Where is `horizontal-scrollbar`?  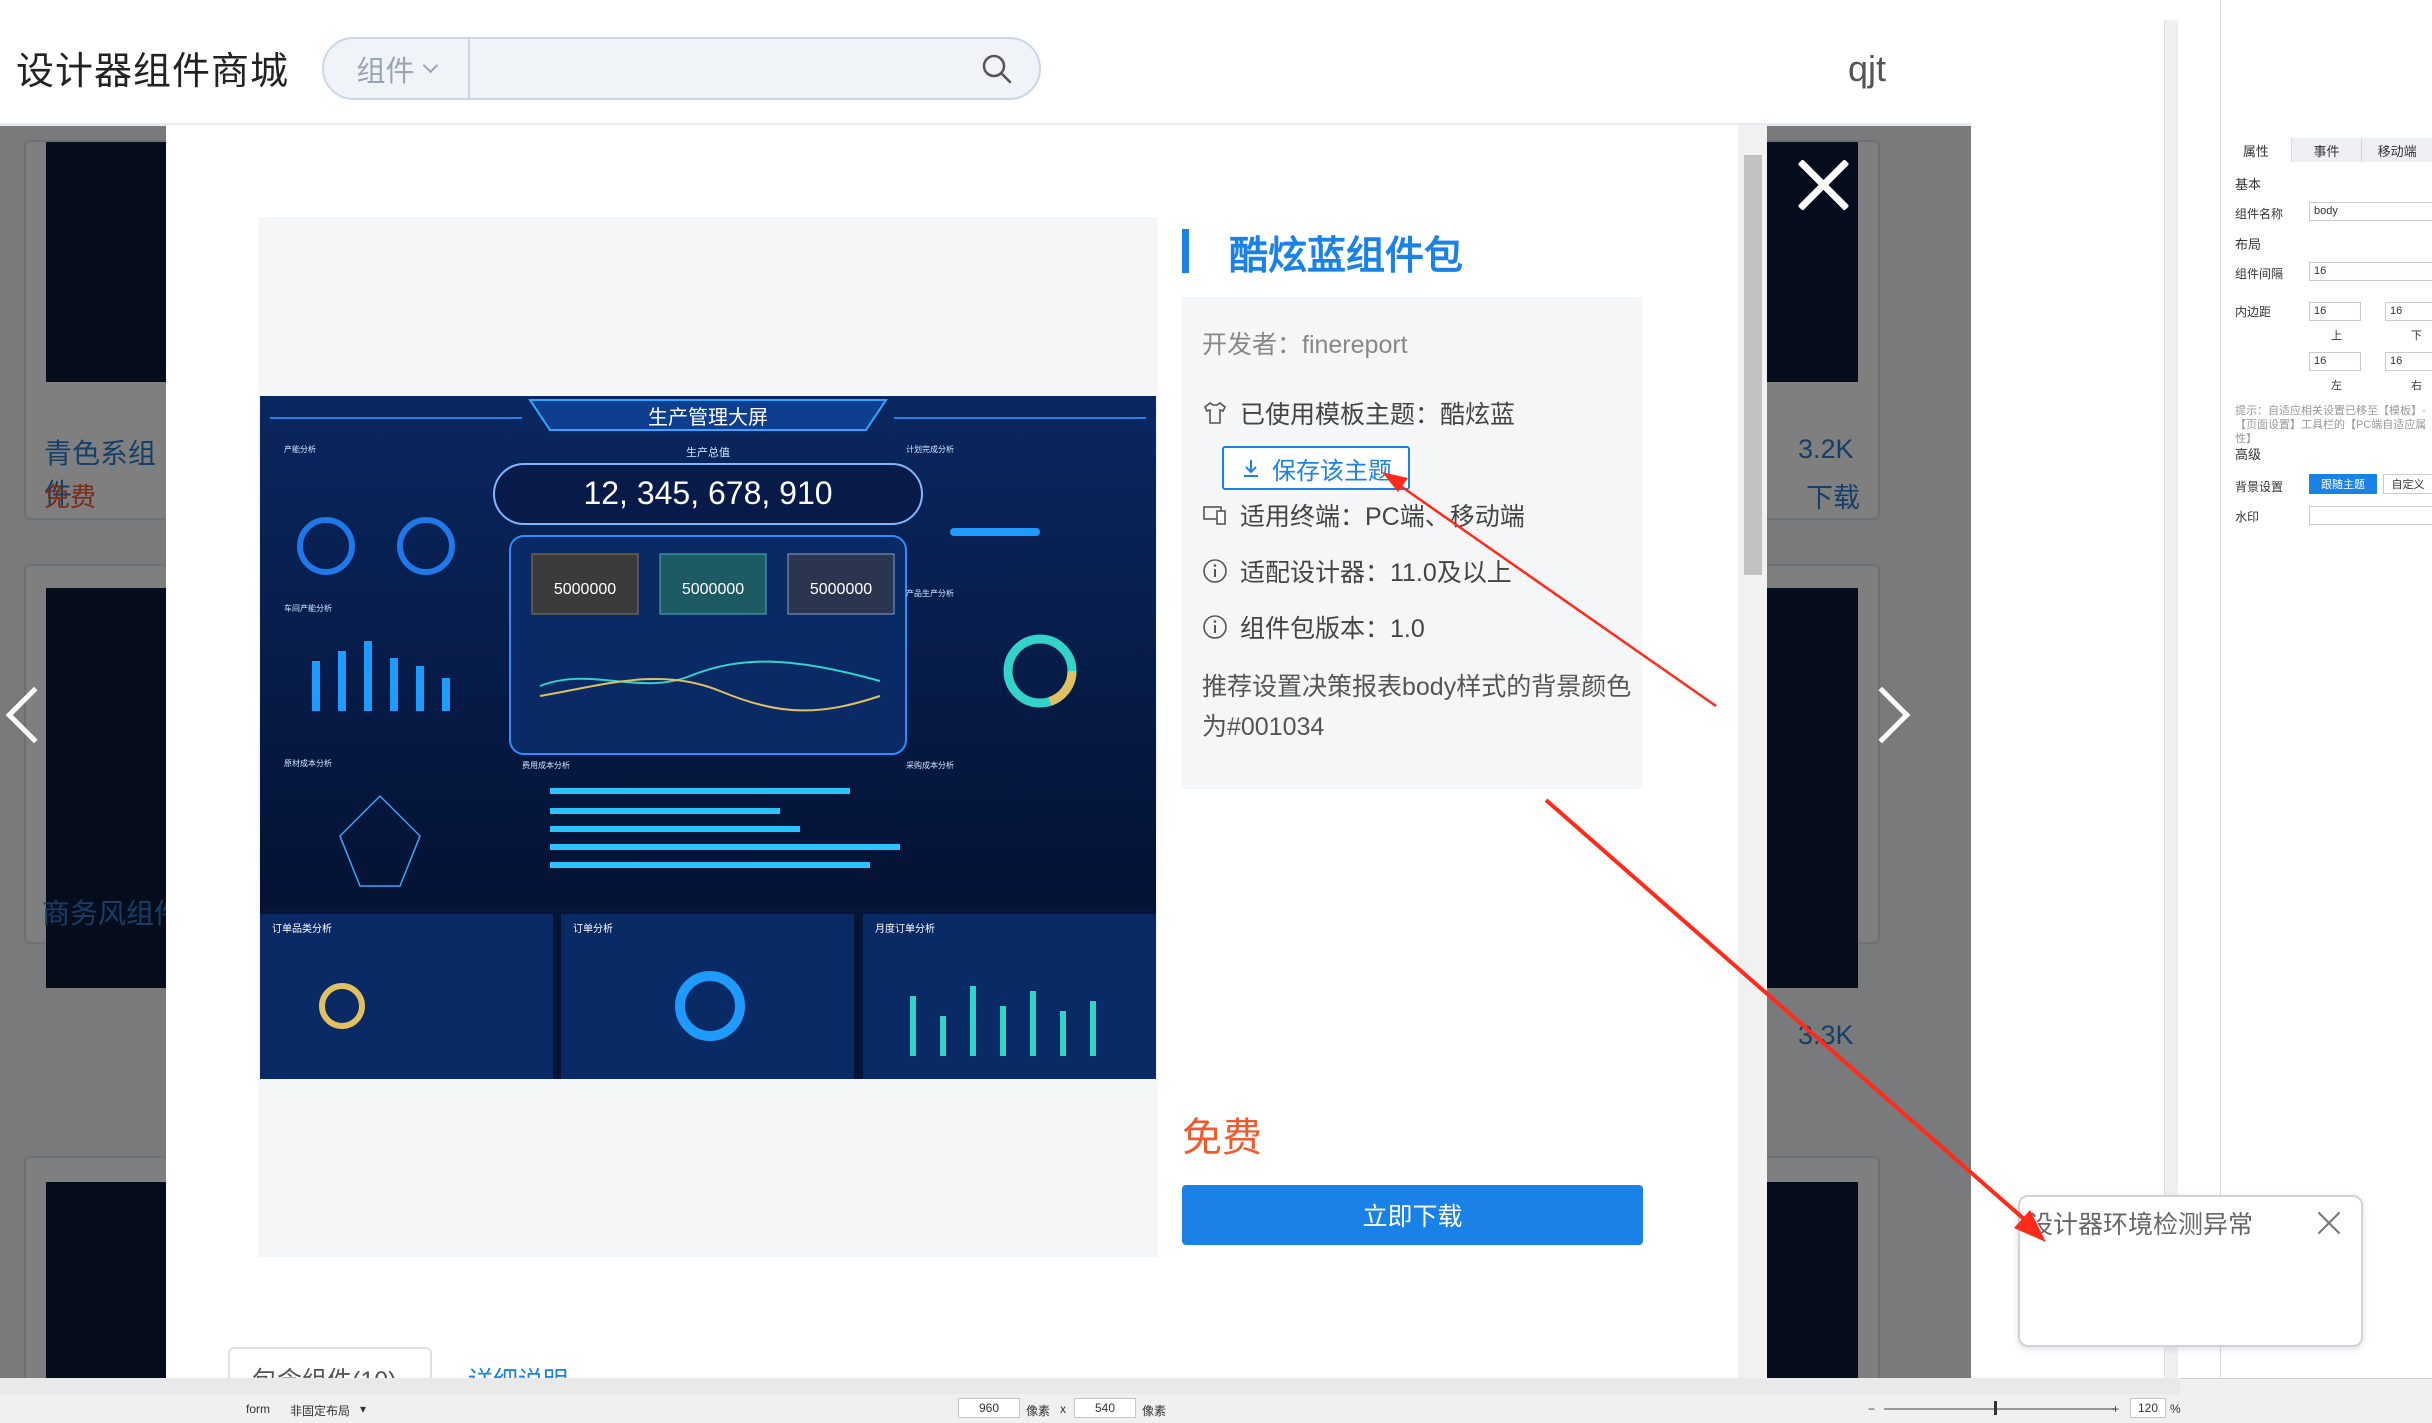
horizontal-scrollbar is located at coordinates (1090, 1386).